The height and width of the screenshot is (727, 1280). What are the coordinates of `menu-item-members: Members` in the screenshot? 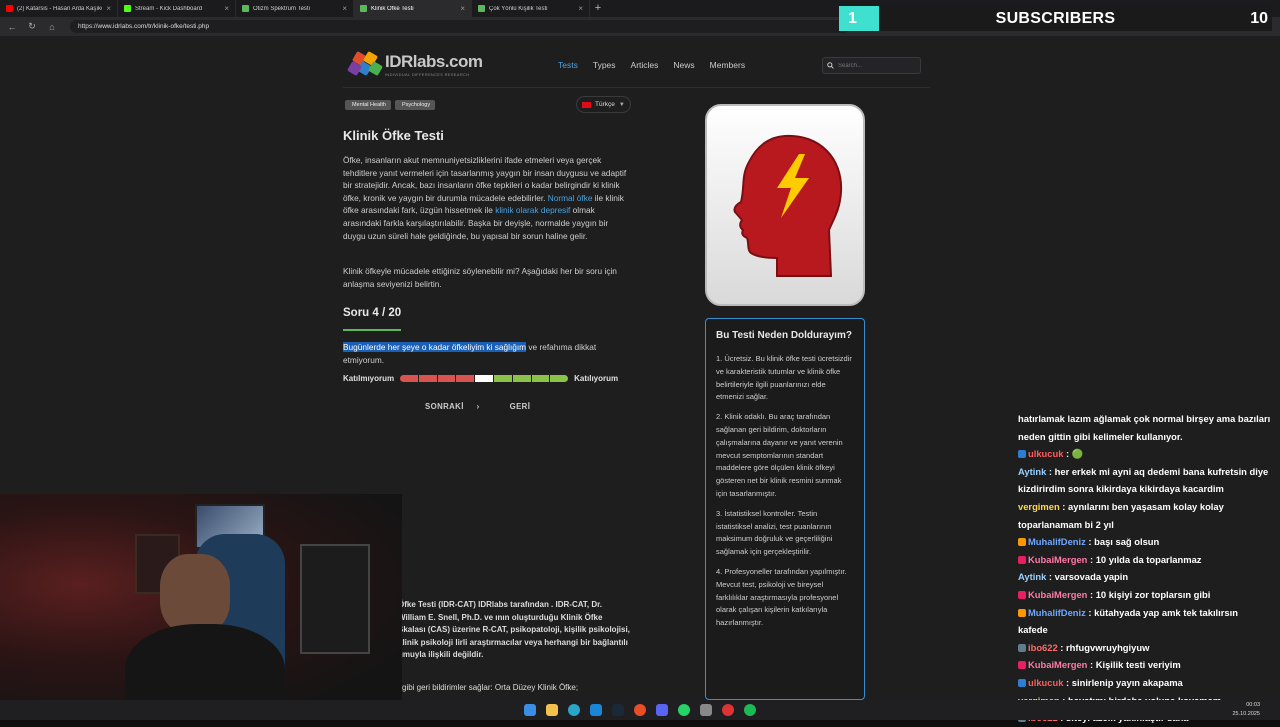 It's located at (727, 65).